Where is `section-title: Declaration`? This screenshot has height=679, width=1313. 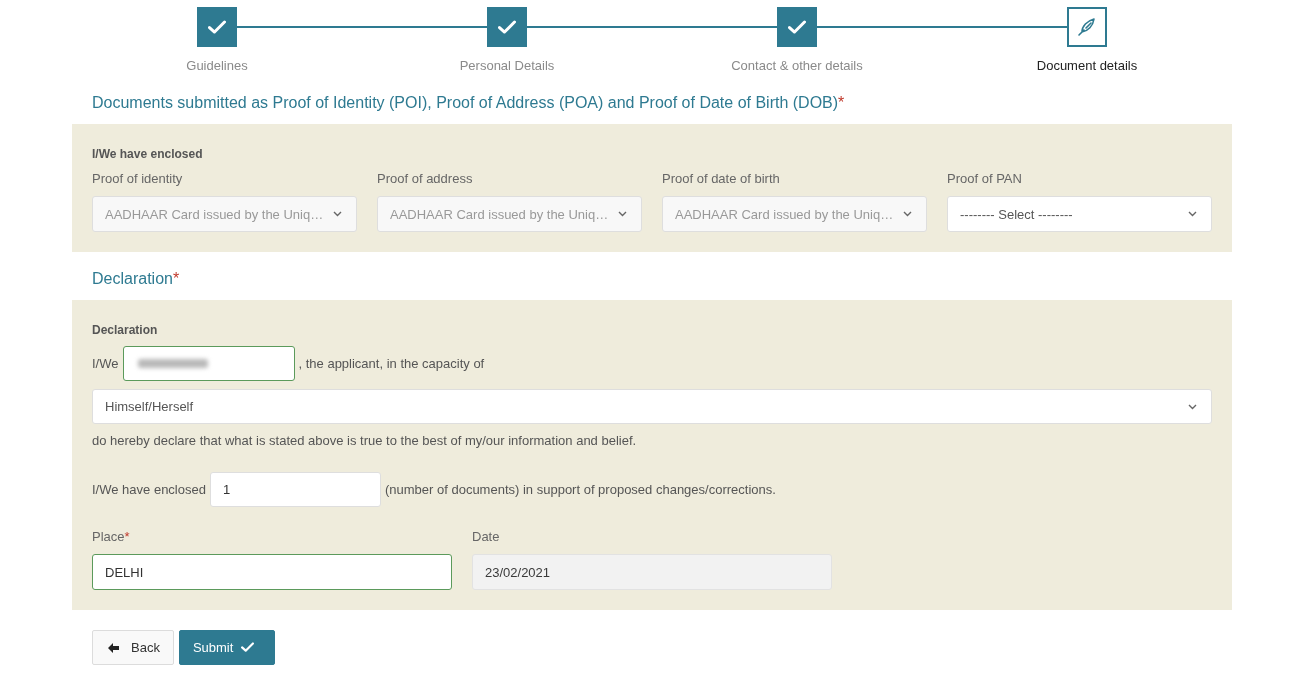
section-title: Declaration is located at coordinates (132, 278).